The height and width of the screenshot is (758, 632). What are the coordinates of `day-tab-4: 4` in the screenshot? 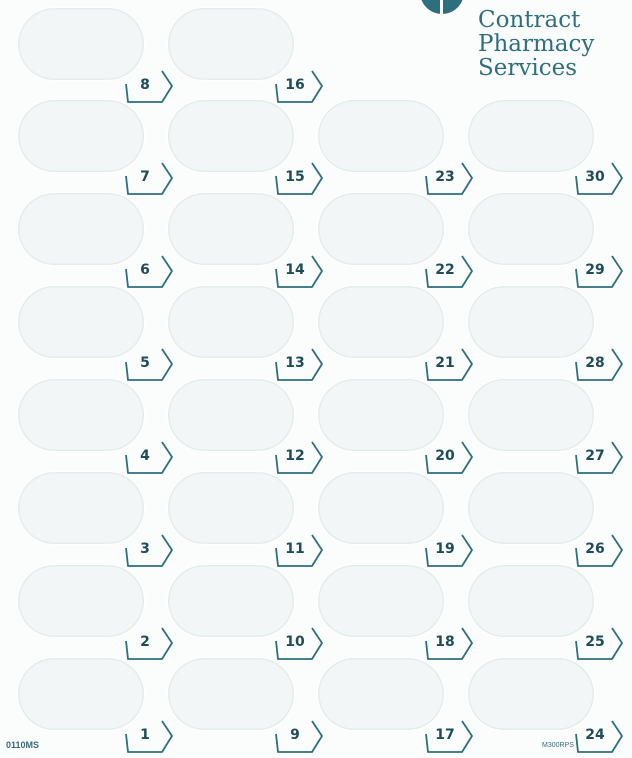 It's located at (149, 458).